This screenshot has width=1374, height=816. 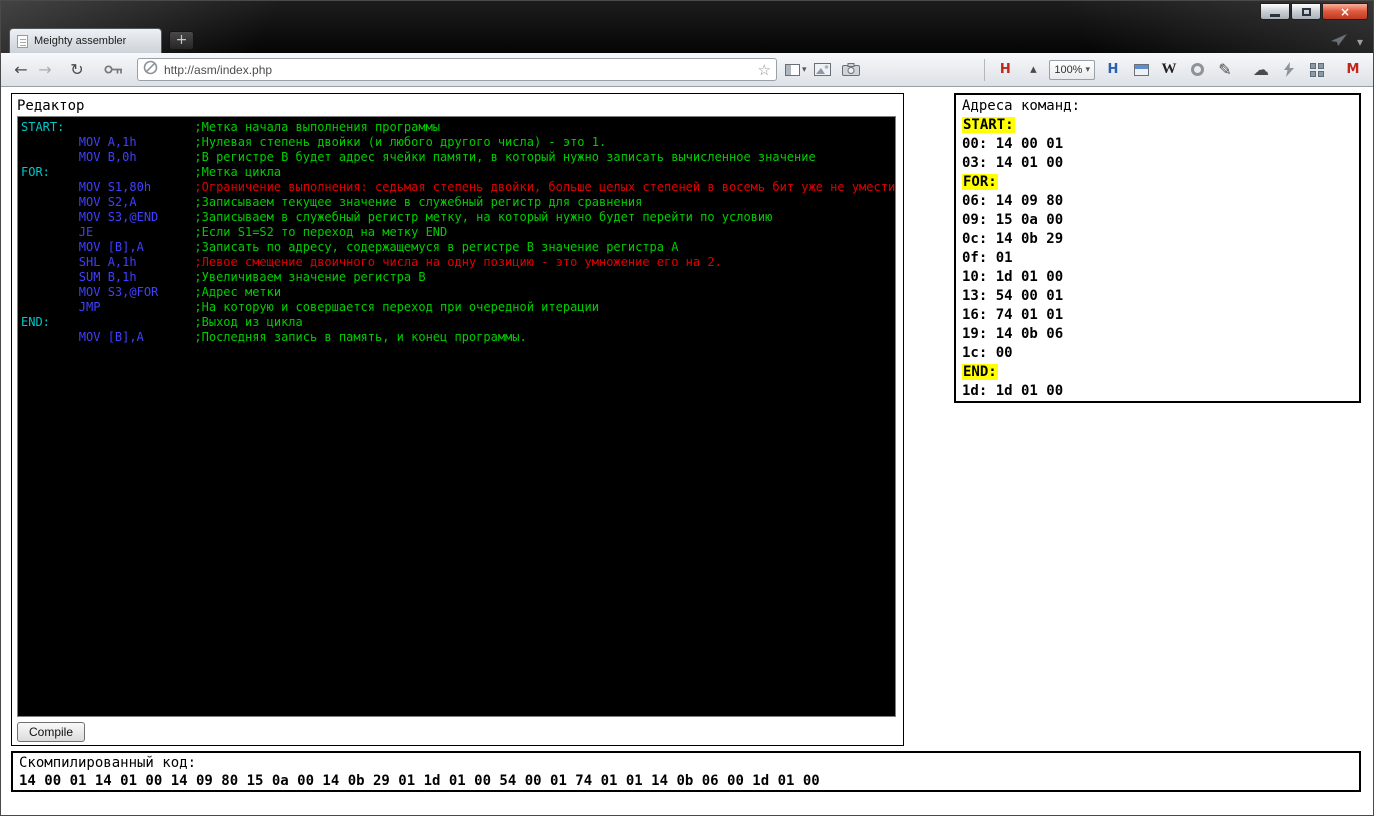 What do you see at coordinates (1317, 70) in the screenshot?
I see `grid-icon` at bounding box center [1317, 70].